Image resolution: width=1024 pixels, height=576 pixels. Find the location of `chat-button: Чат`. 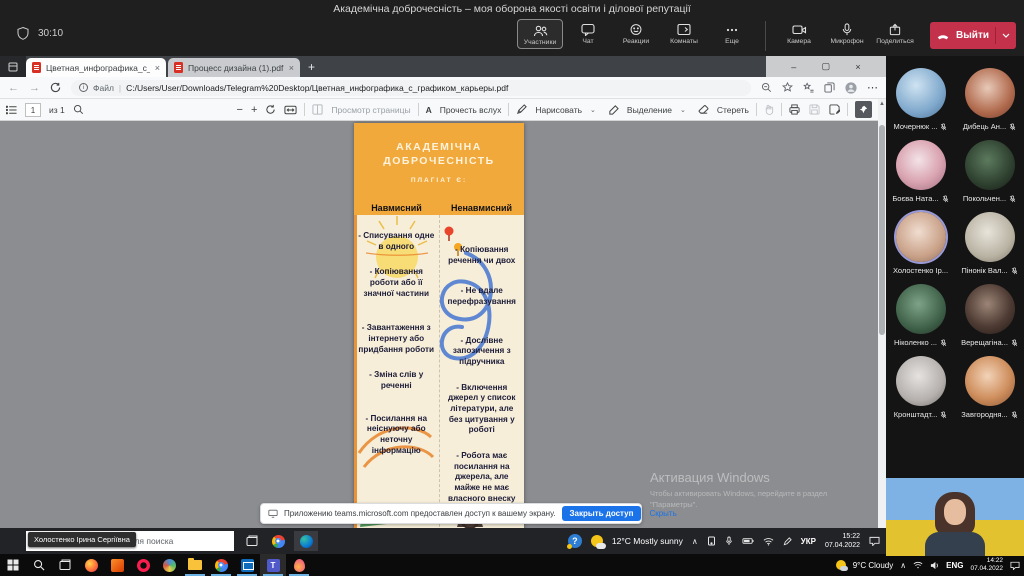

chat-button: Чат is located at coordinates (588, 33).